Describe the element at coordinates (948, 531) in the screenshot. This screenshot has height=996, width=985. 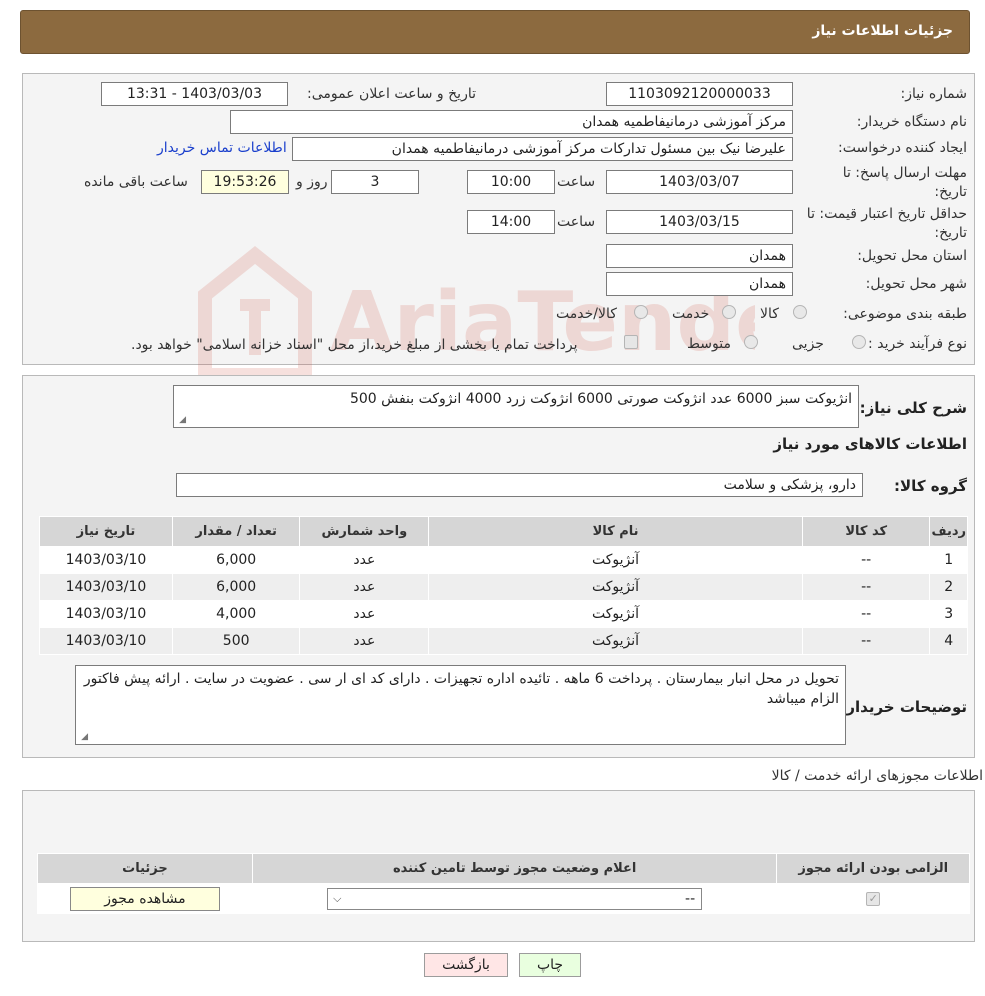
I see `col-row-header: ردیف` at that location.